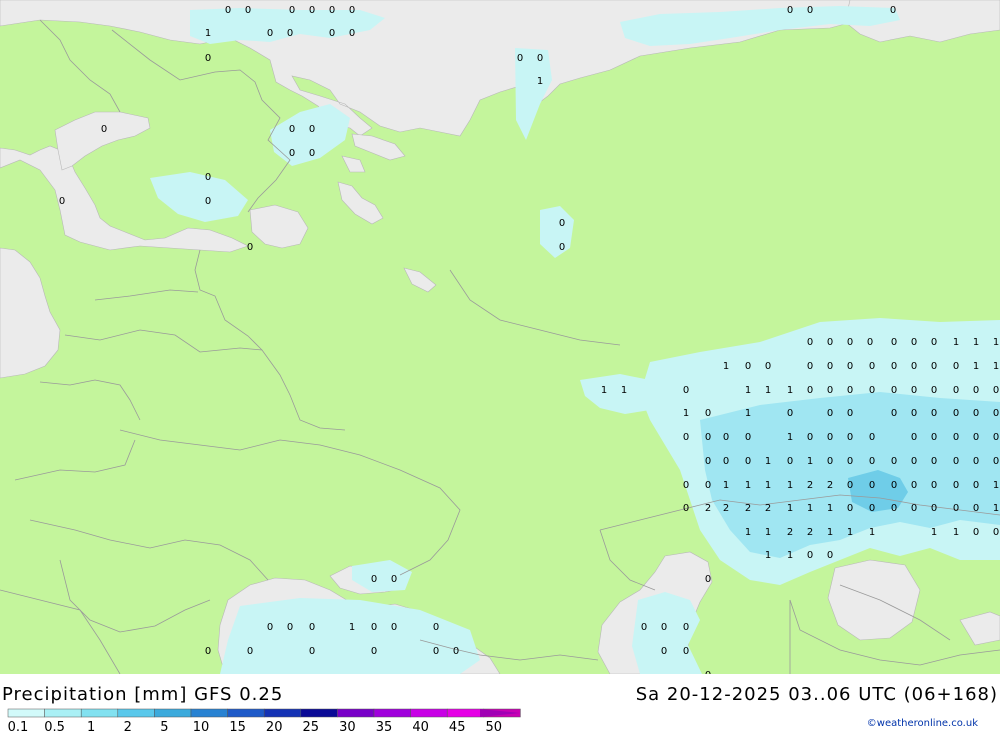  Describe the element at coordinates (667, 633) in the screenshot. I see `precip-caucasus` at that location.